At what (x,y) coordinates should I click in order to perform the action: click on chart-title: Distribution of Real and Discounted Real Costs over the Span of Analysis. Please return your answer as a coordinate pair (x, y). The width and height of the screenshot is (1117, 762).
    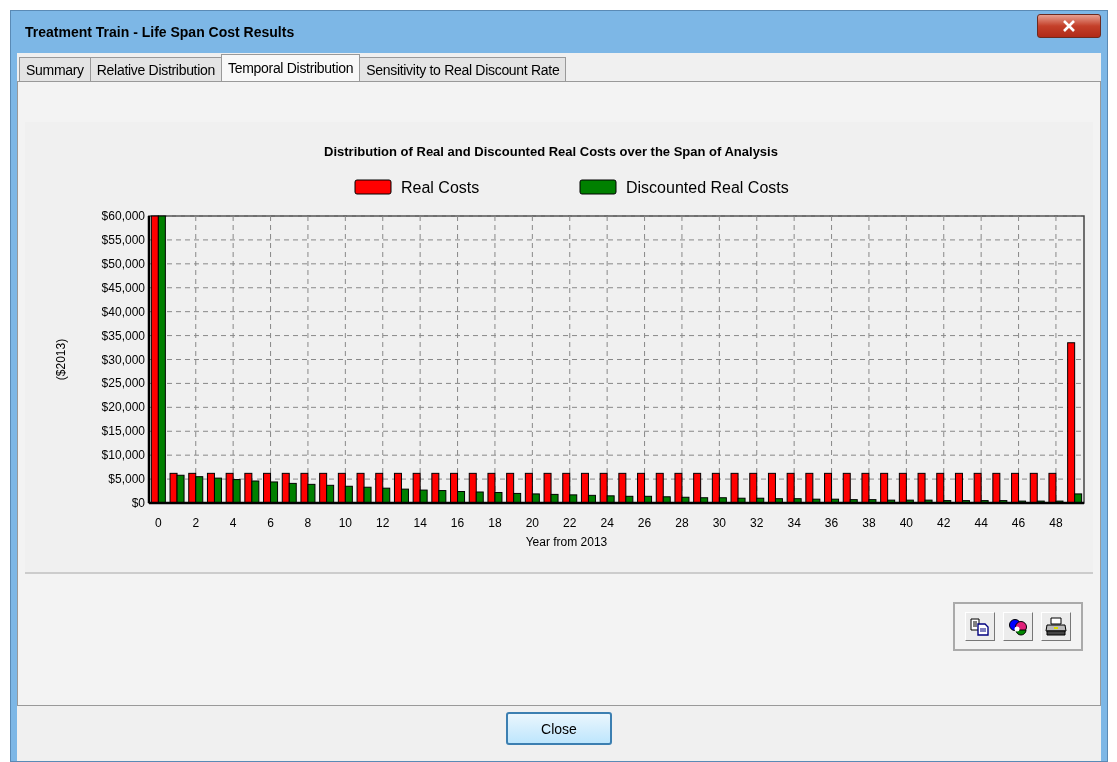
    Looking at the image, I should click on (551, 151).